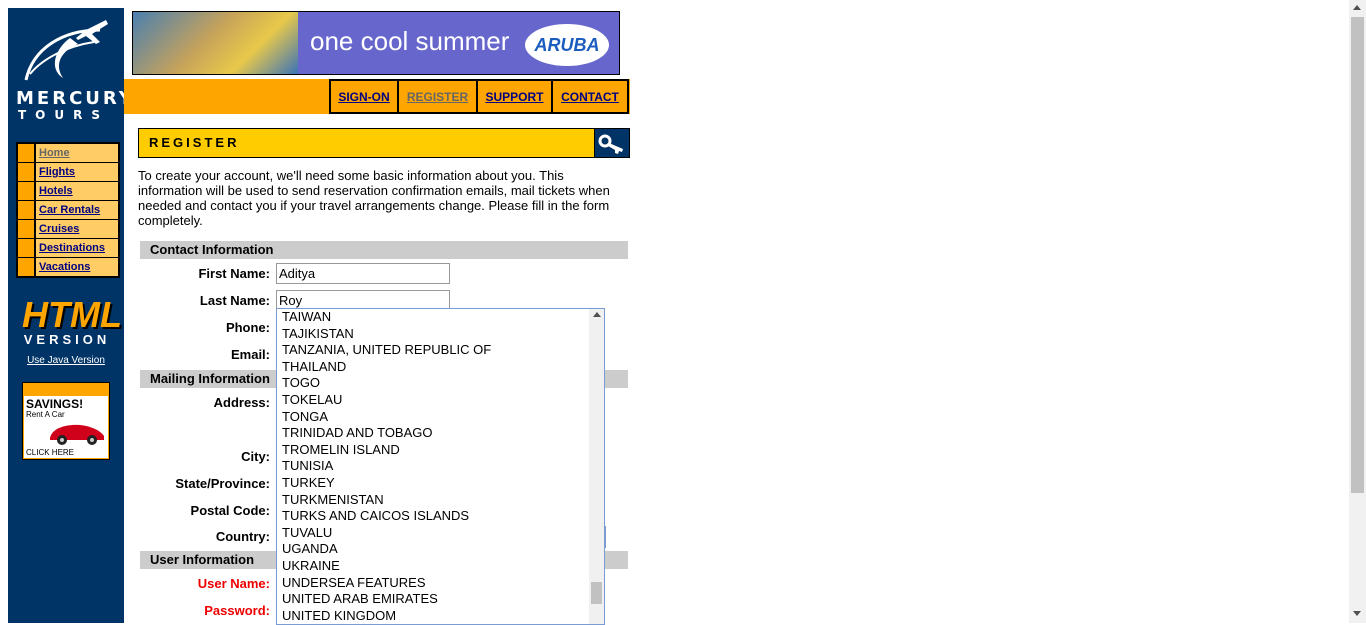 The height and width of the screenshot is (625, 1366). I want to click on side-nav-item-hotels: Hotels, so click(68, 191).